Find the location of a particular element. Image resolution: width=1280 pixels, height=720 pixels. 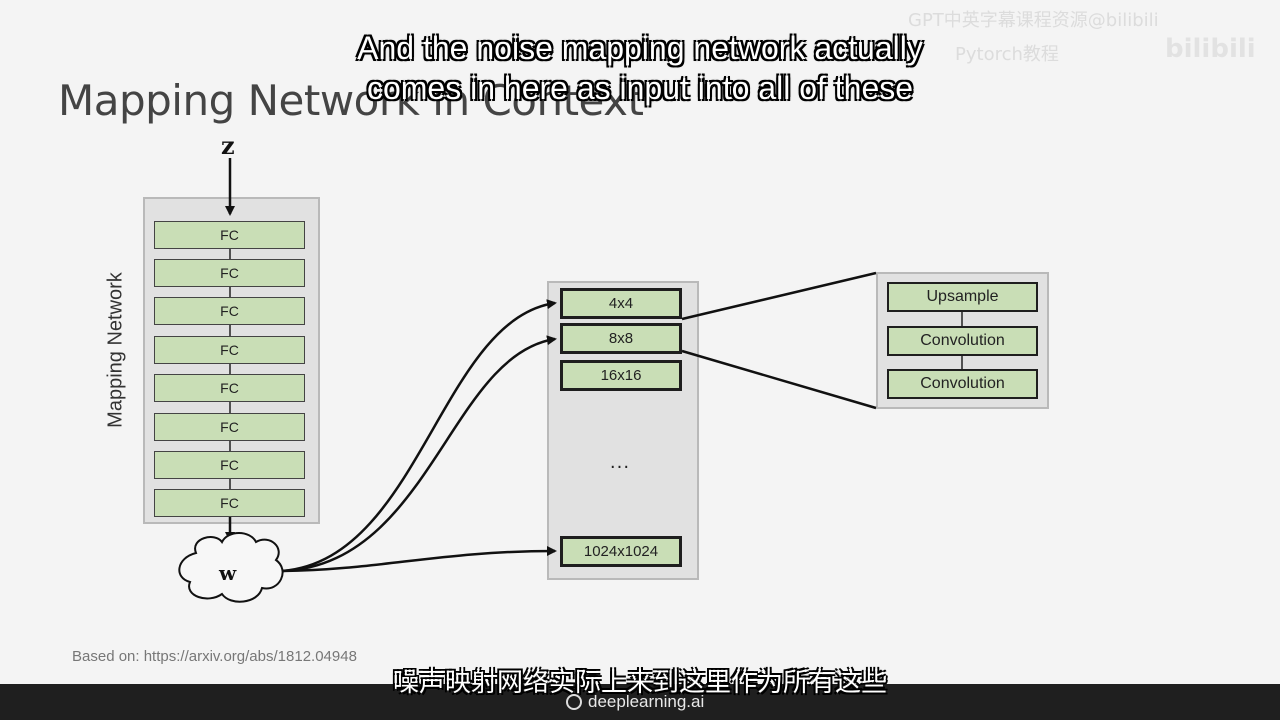

resolution-block-8x8: 8x8 is located at coordinates (621, 338).